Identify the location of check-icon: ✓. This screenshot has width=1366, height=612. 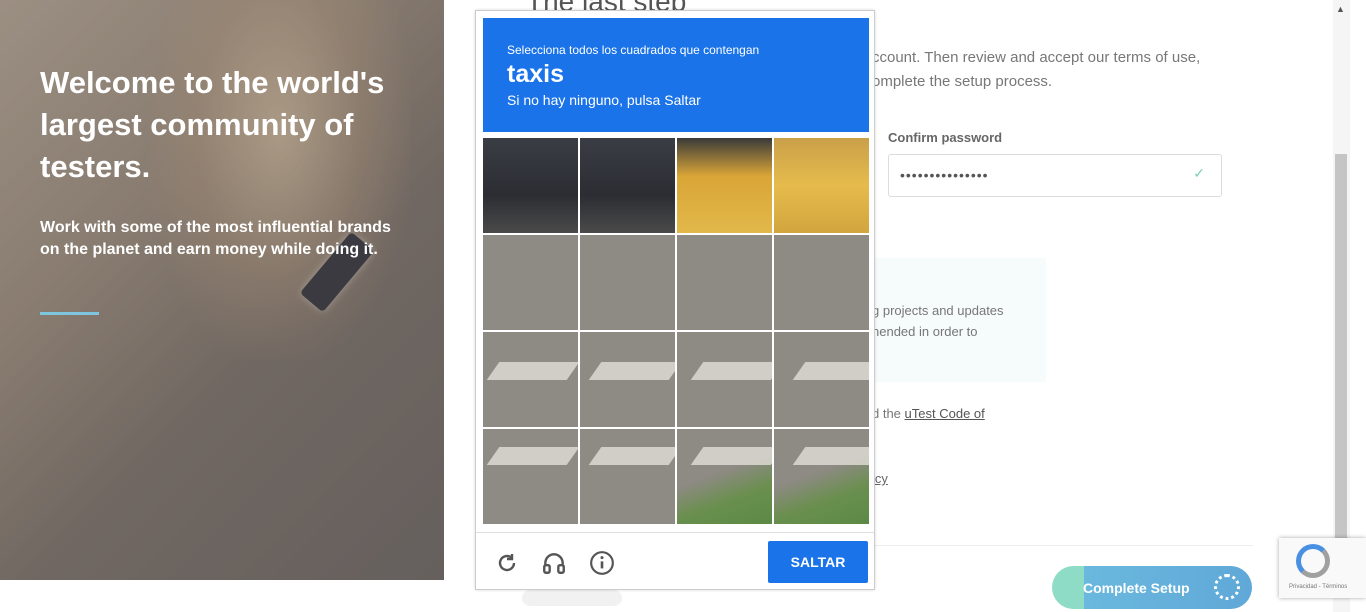
(1199, 173).